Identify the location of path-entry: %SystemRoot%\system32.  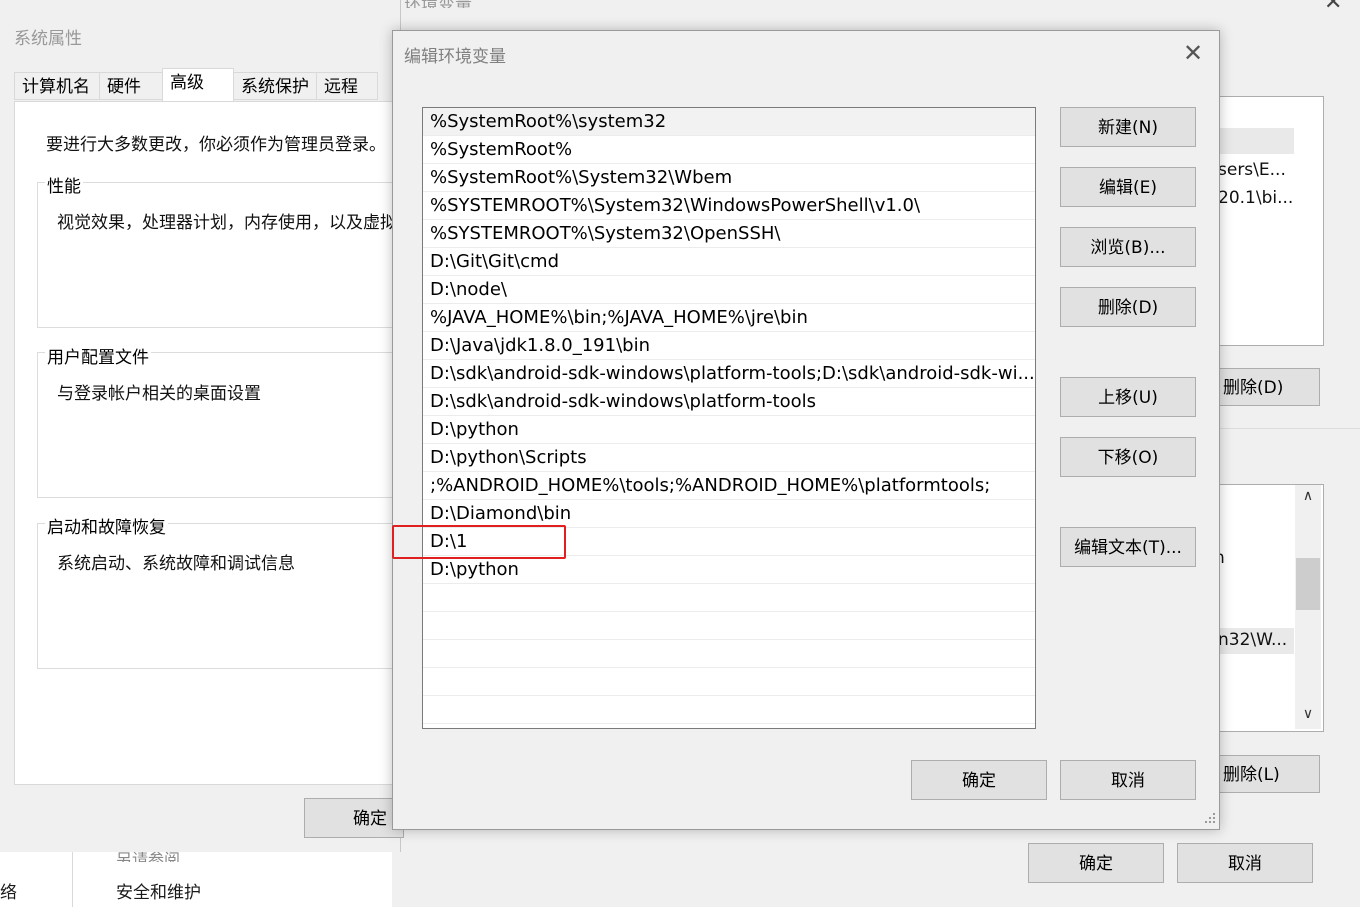
(729, 122).